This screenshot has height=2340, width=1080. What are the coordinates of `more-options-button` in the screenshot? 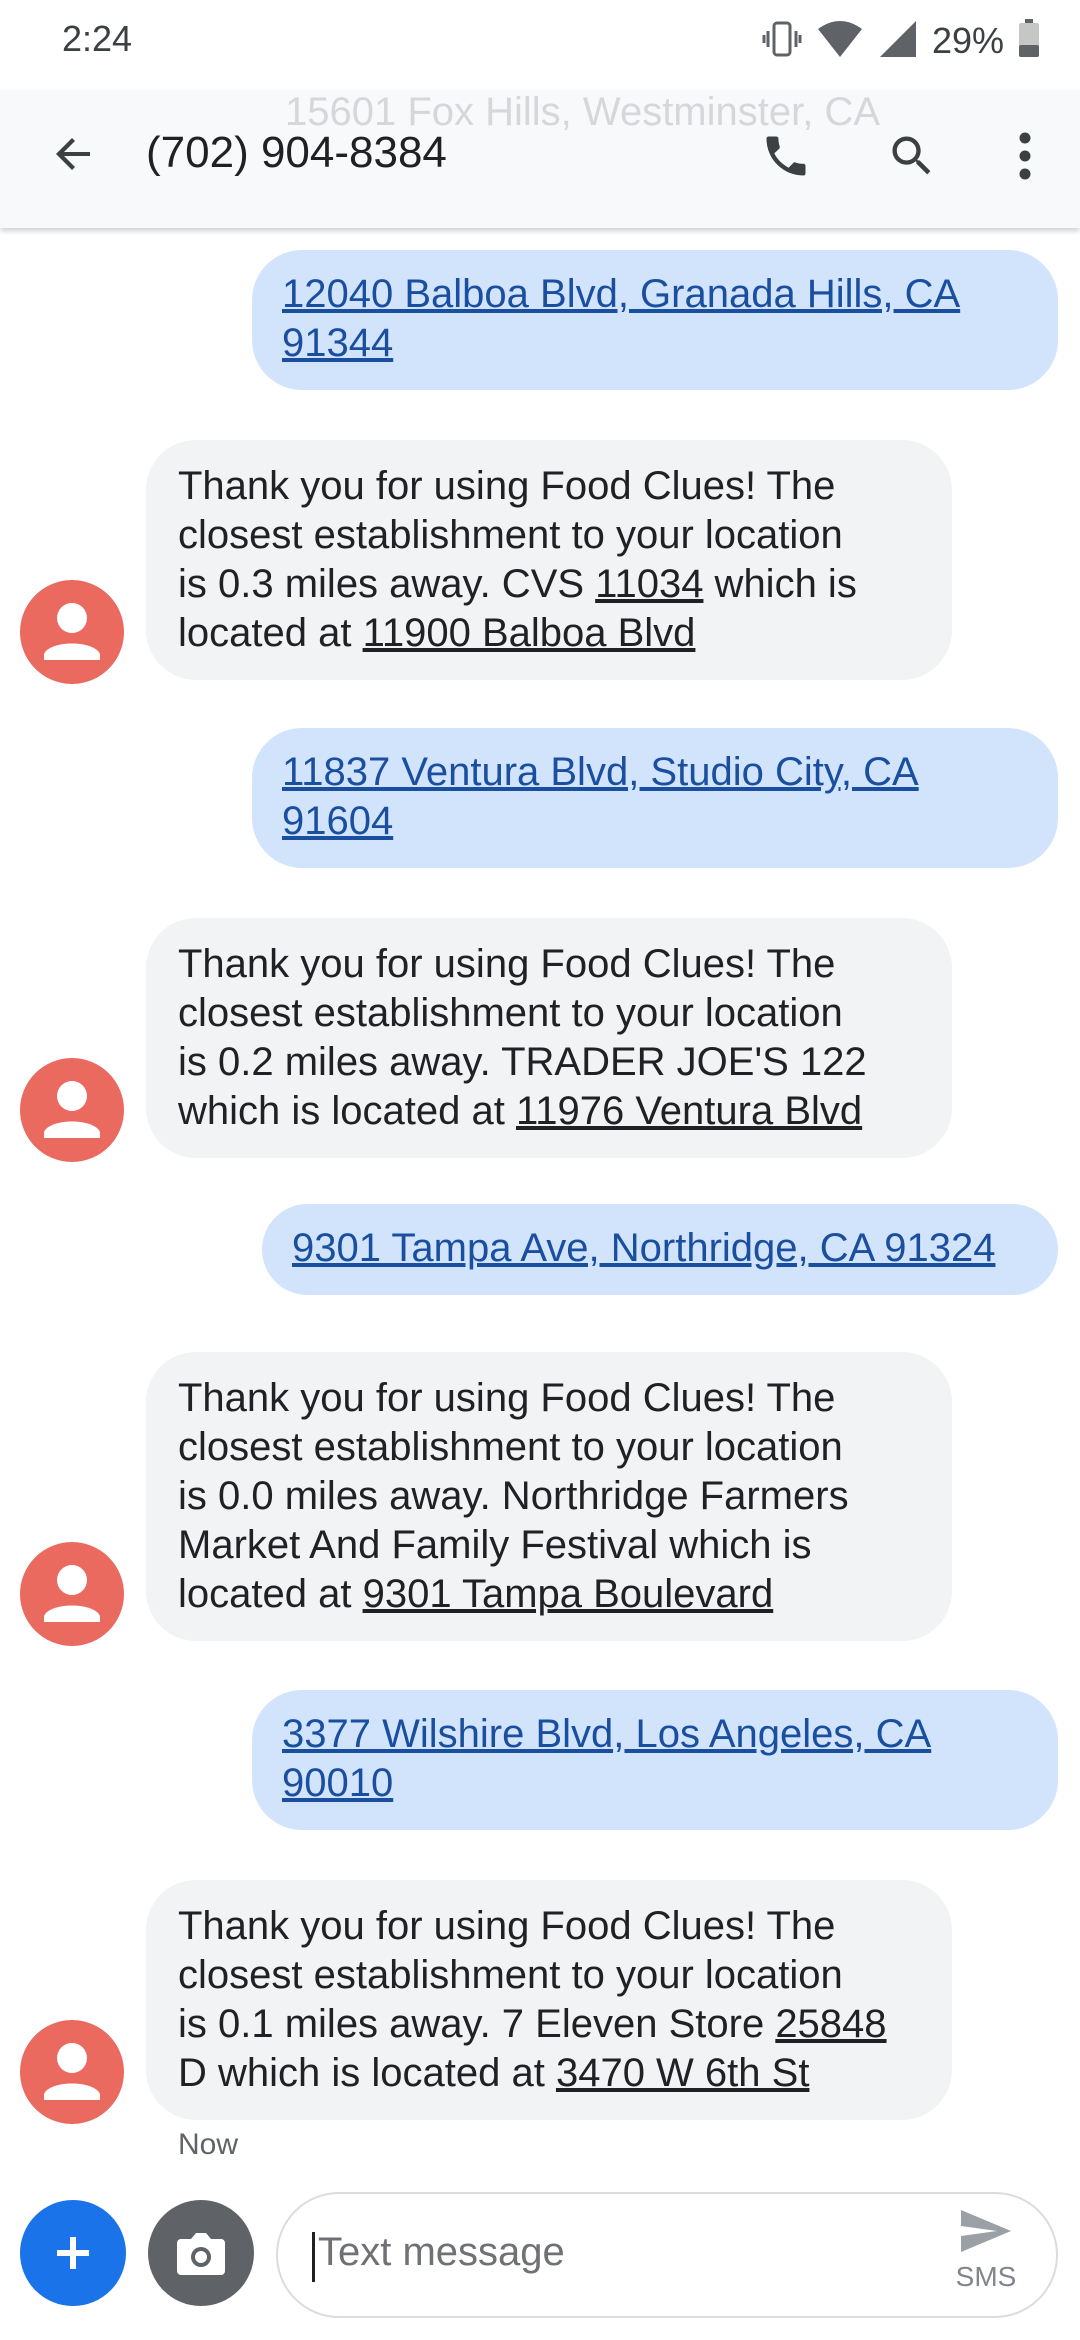 It's located at (1025, 156).